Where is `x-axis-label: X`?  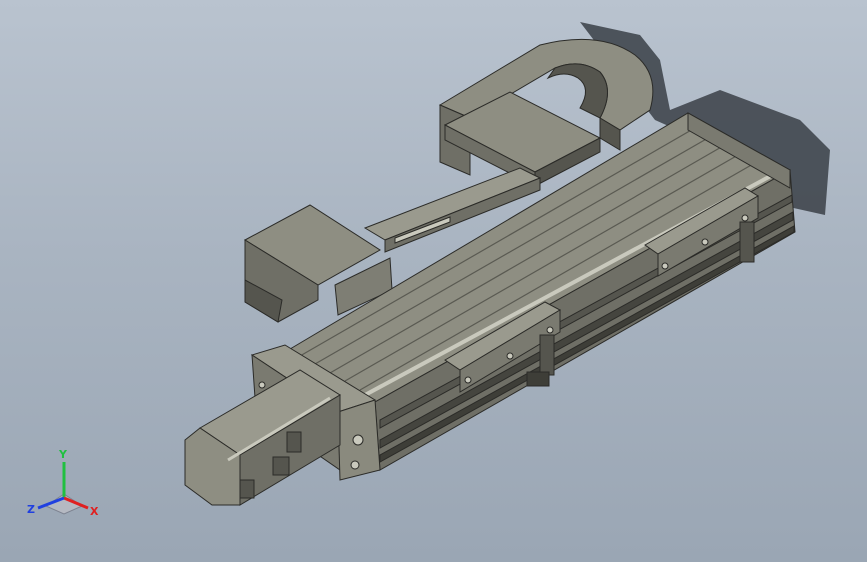 x-axis-label: X is located at coordinates (94, 511).